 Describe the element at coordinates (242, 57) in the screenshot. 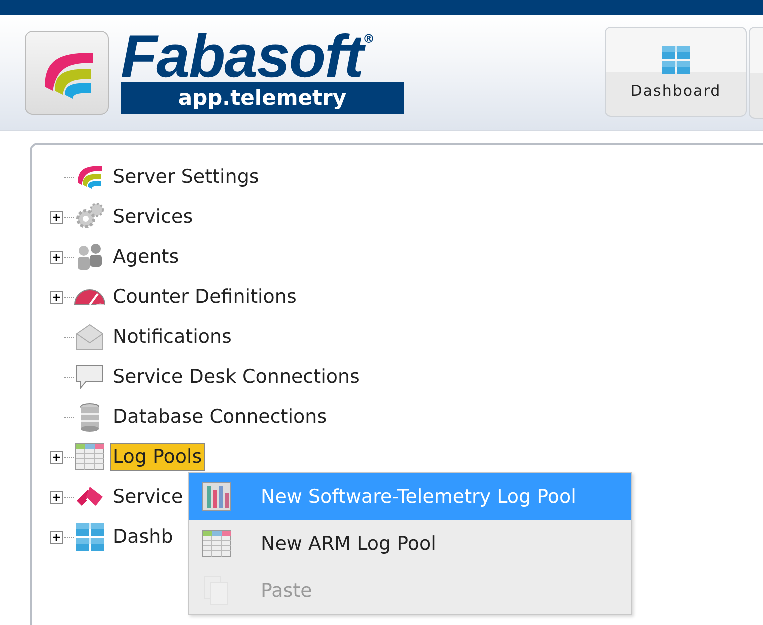

I see `brand-name: Fabasoft` at that location.